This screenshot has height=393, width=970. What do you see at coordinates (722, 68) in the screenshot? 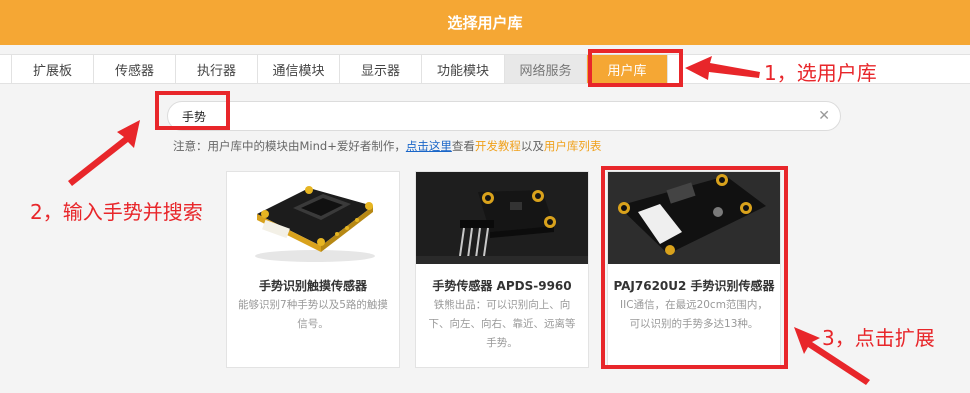
I see `arrow-to-tab` at bounding box center [722, 68].